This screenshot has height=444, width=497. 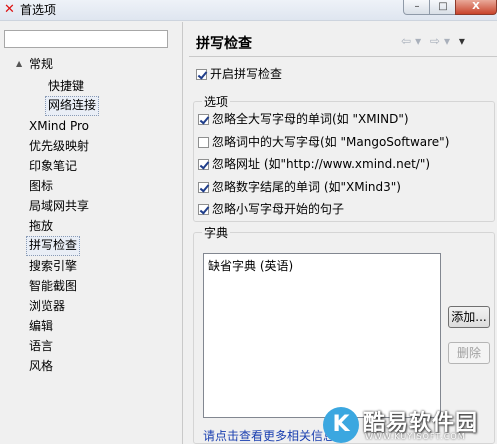 I want to click on checkbox-label: 忽略全大写字母的单词(如 "XMIND"), so click(x=310, y=119).